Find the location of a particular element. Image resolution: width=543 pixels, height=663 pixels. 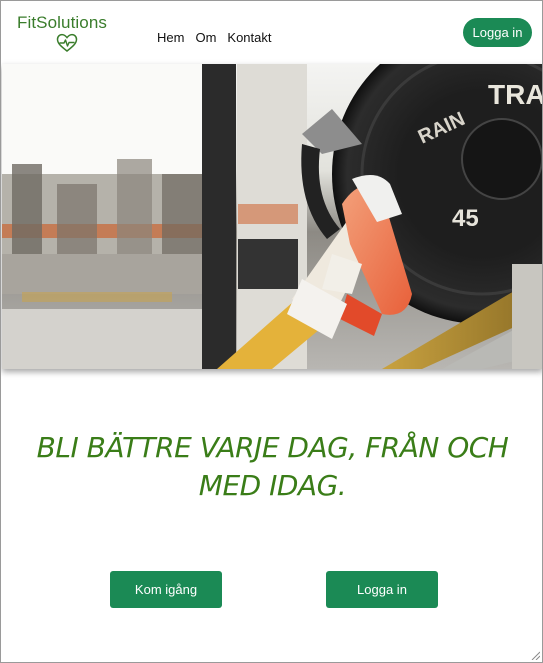

plate-weight-text: 45 is located at coordinates (465, 218).